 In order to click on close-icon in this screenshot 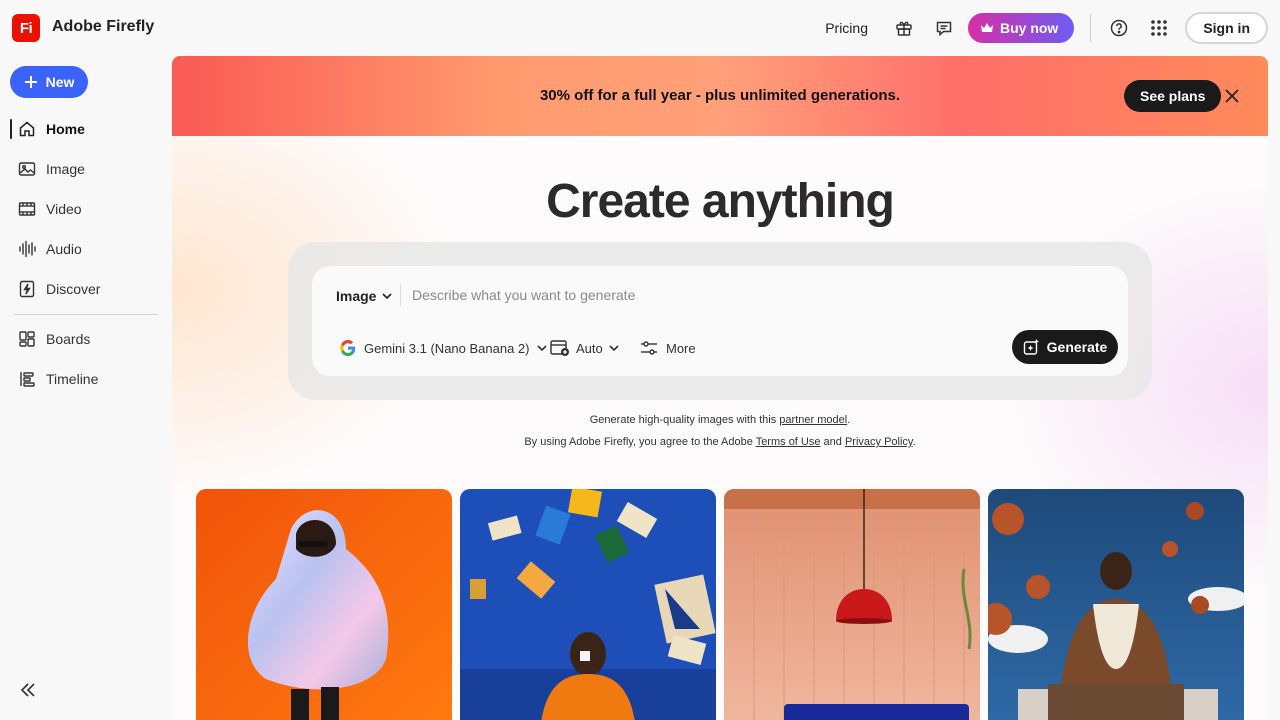, I will do `click(1232, 96)`.